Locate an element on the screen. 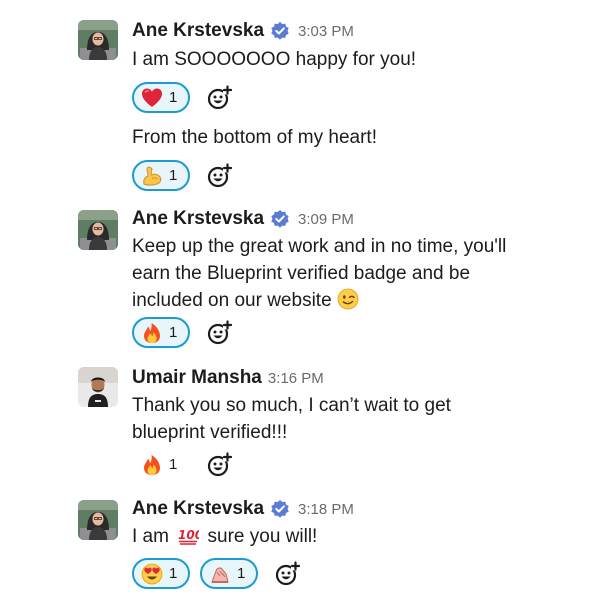 The height and width of the screenshot is (600, 600). reaction-pill-custom-sloth: 1 is located at coordinates (229, 573).